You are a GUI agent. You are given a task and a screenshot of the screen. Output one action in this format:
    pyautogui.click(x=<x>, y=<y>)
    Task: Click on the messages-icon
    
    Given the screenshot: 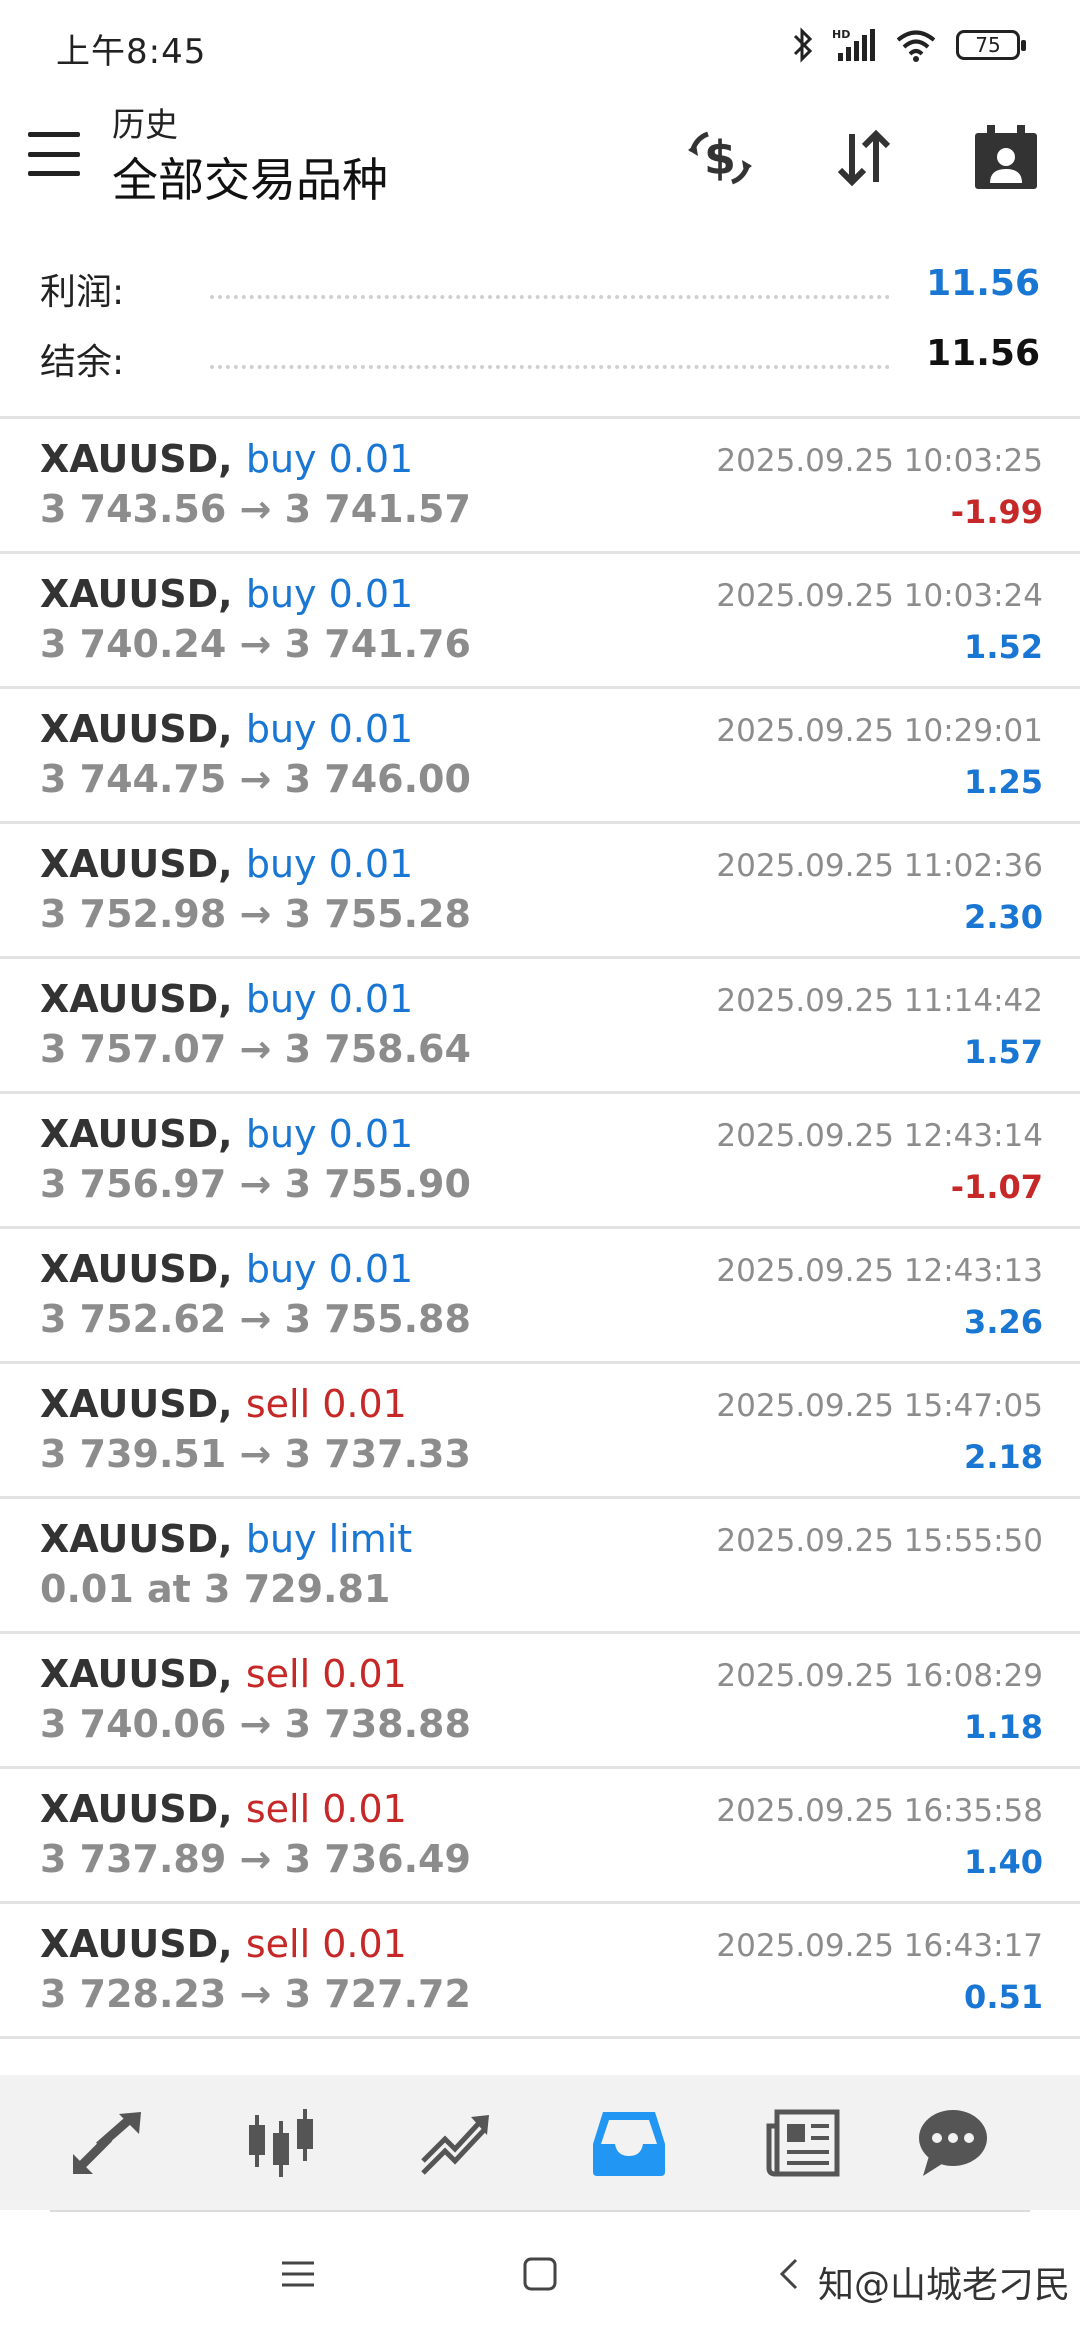 What is the action you would take?
    pyautogui.click(x=953, y=2143)
    